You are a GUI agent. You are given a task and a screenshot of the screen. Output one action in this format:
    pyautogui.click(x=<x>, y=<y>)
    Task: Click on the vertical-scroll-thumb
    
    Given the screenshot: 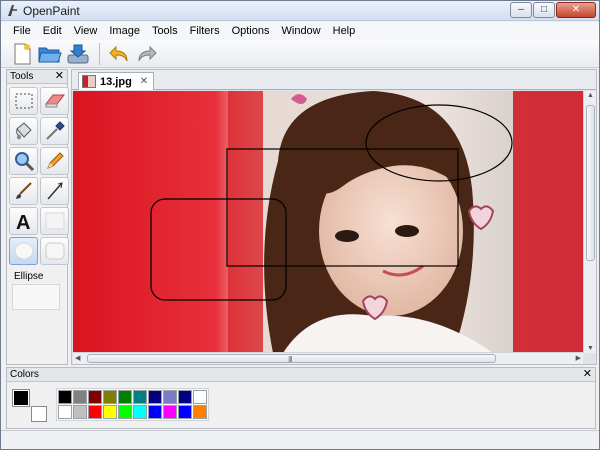 What is the action you would take?
    pyautogui.click(x=590, y=183)
    